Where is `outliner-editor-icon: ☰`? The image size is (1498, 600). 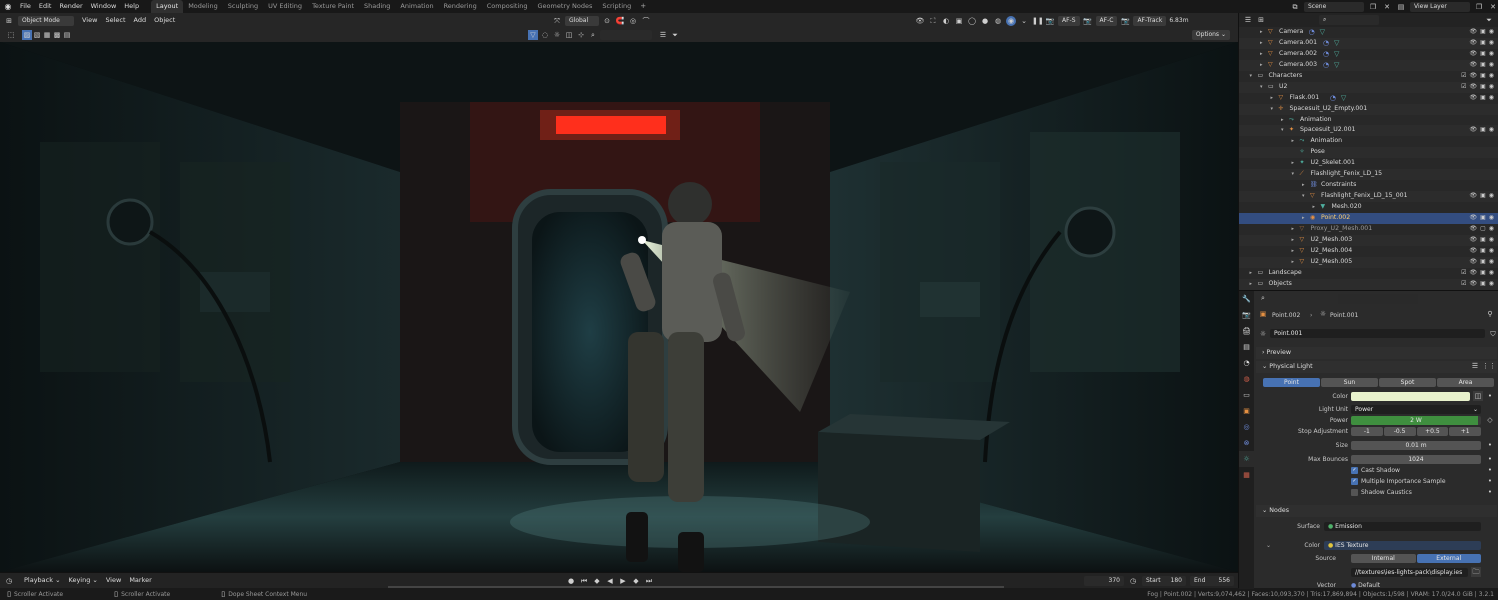 outliner-editor-icon: ☰ is located at coordinates (1248, 20).